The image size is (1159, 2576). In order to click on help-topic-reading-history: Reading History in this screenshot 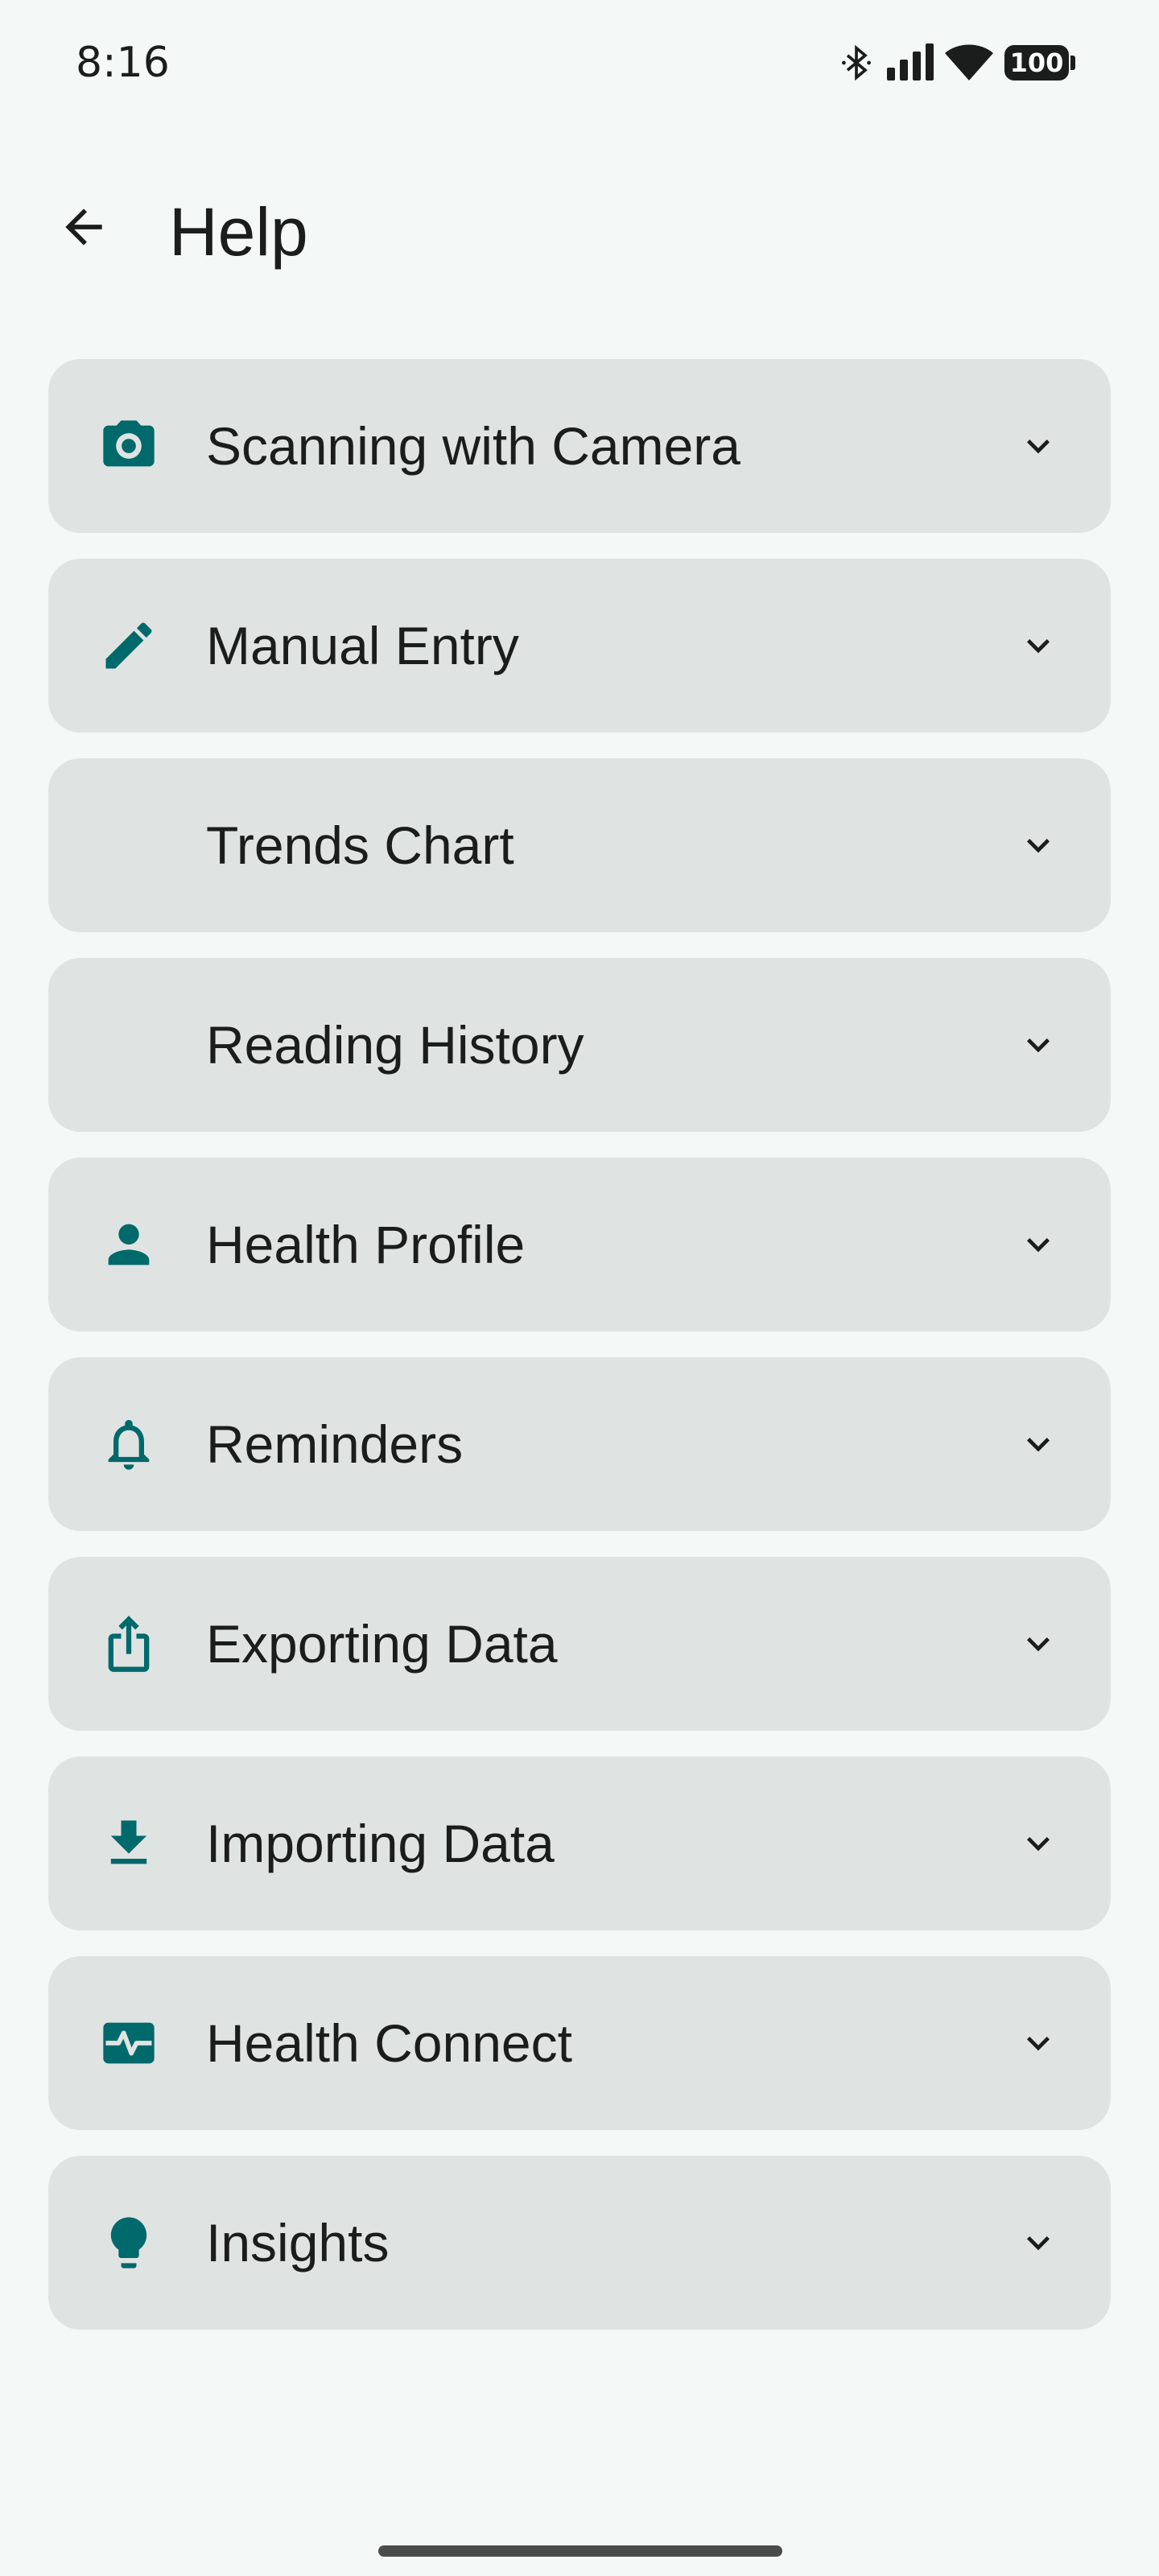, I will do `click(579, 1045)`.